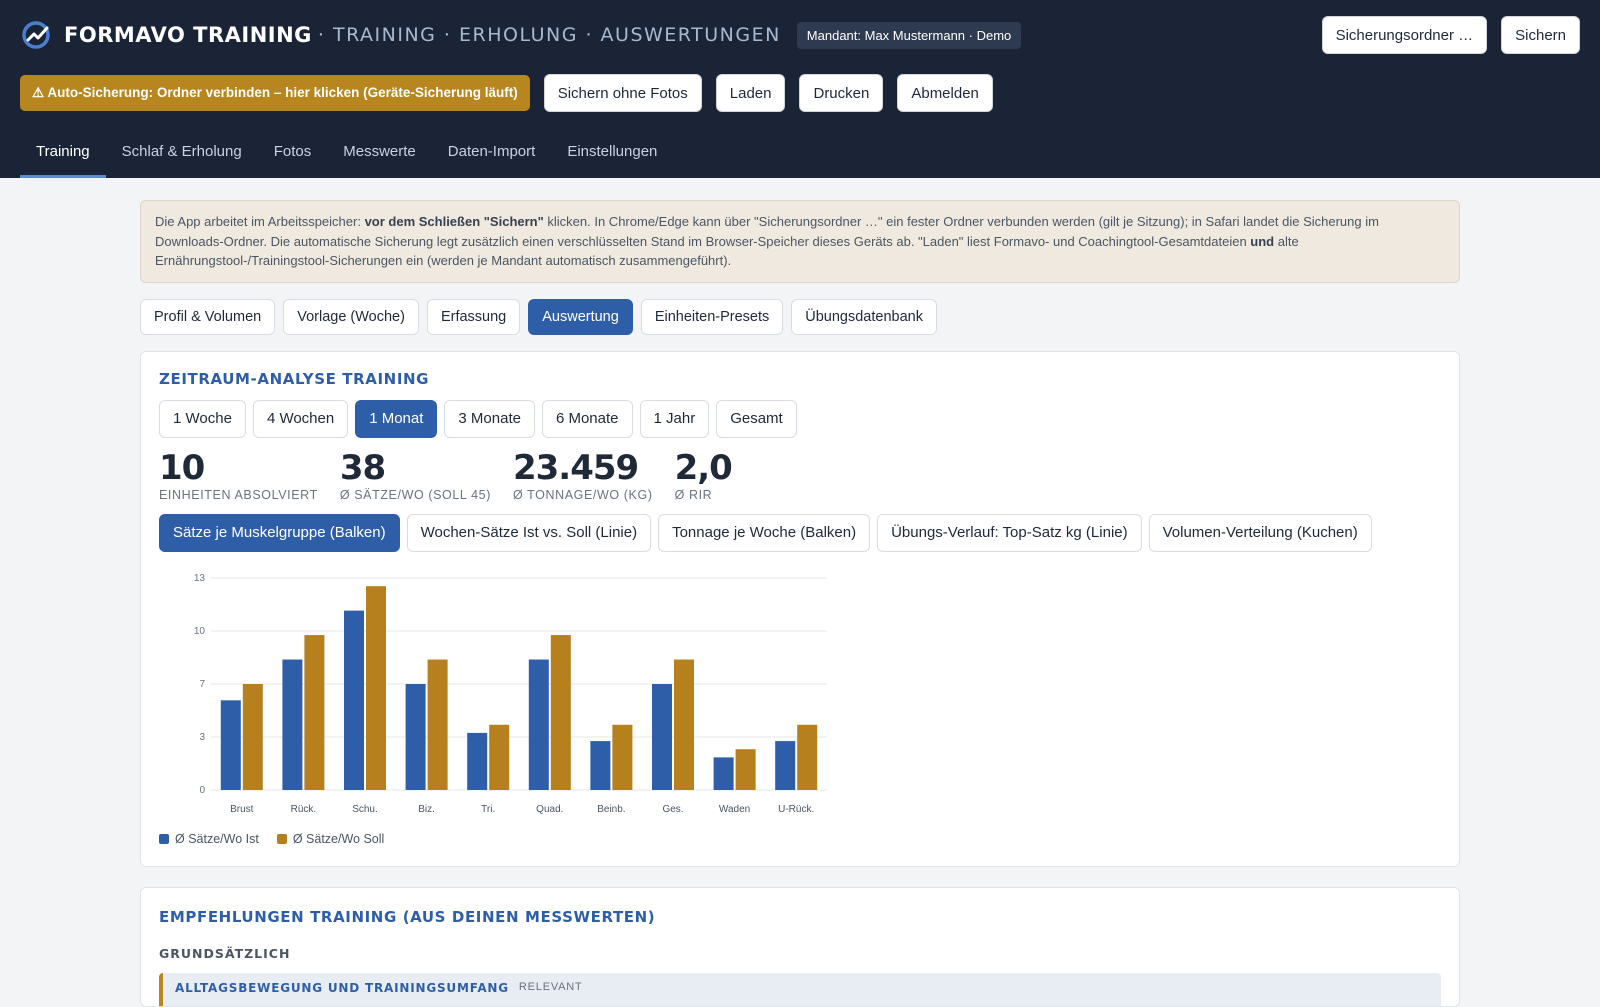  I want to click on chart-tab-tonnage: Tonnage je Woche (Balken), so click(764, 532).